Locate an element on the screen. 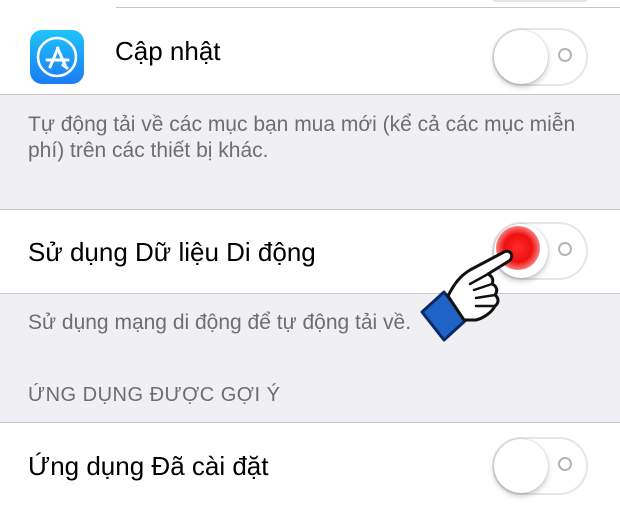  partial-switch-edge is located at coordinates (540, 1).